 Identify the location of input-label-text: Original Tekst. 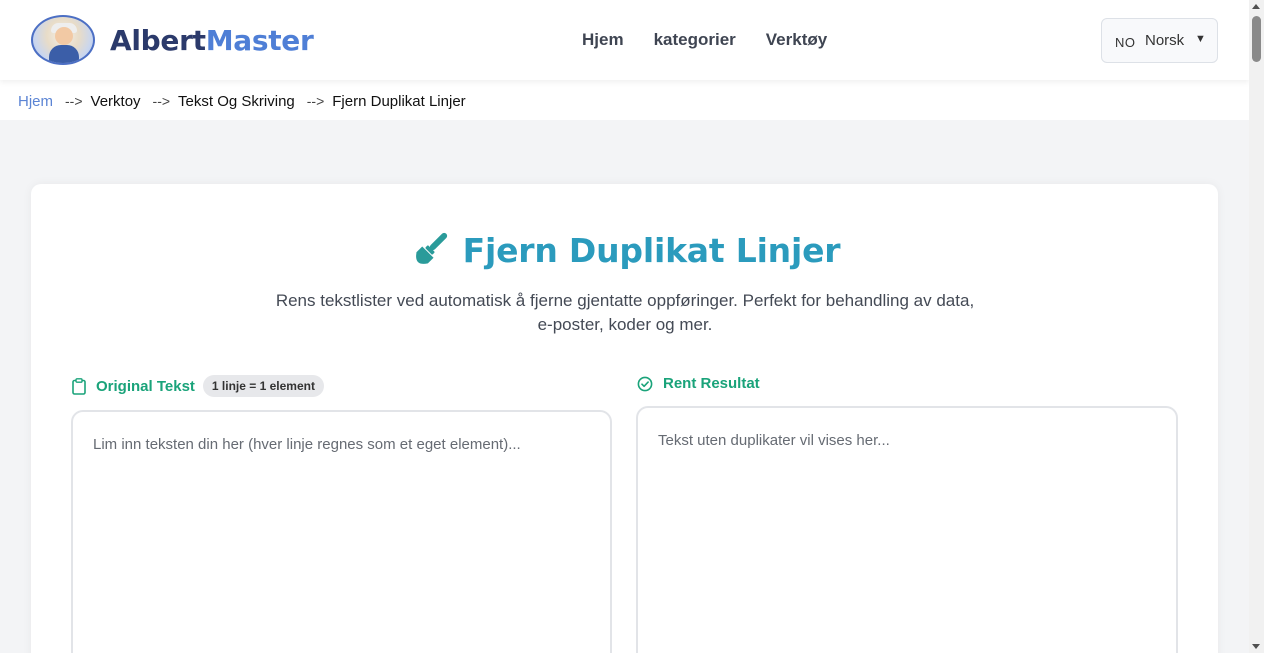
(145, 386).